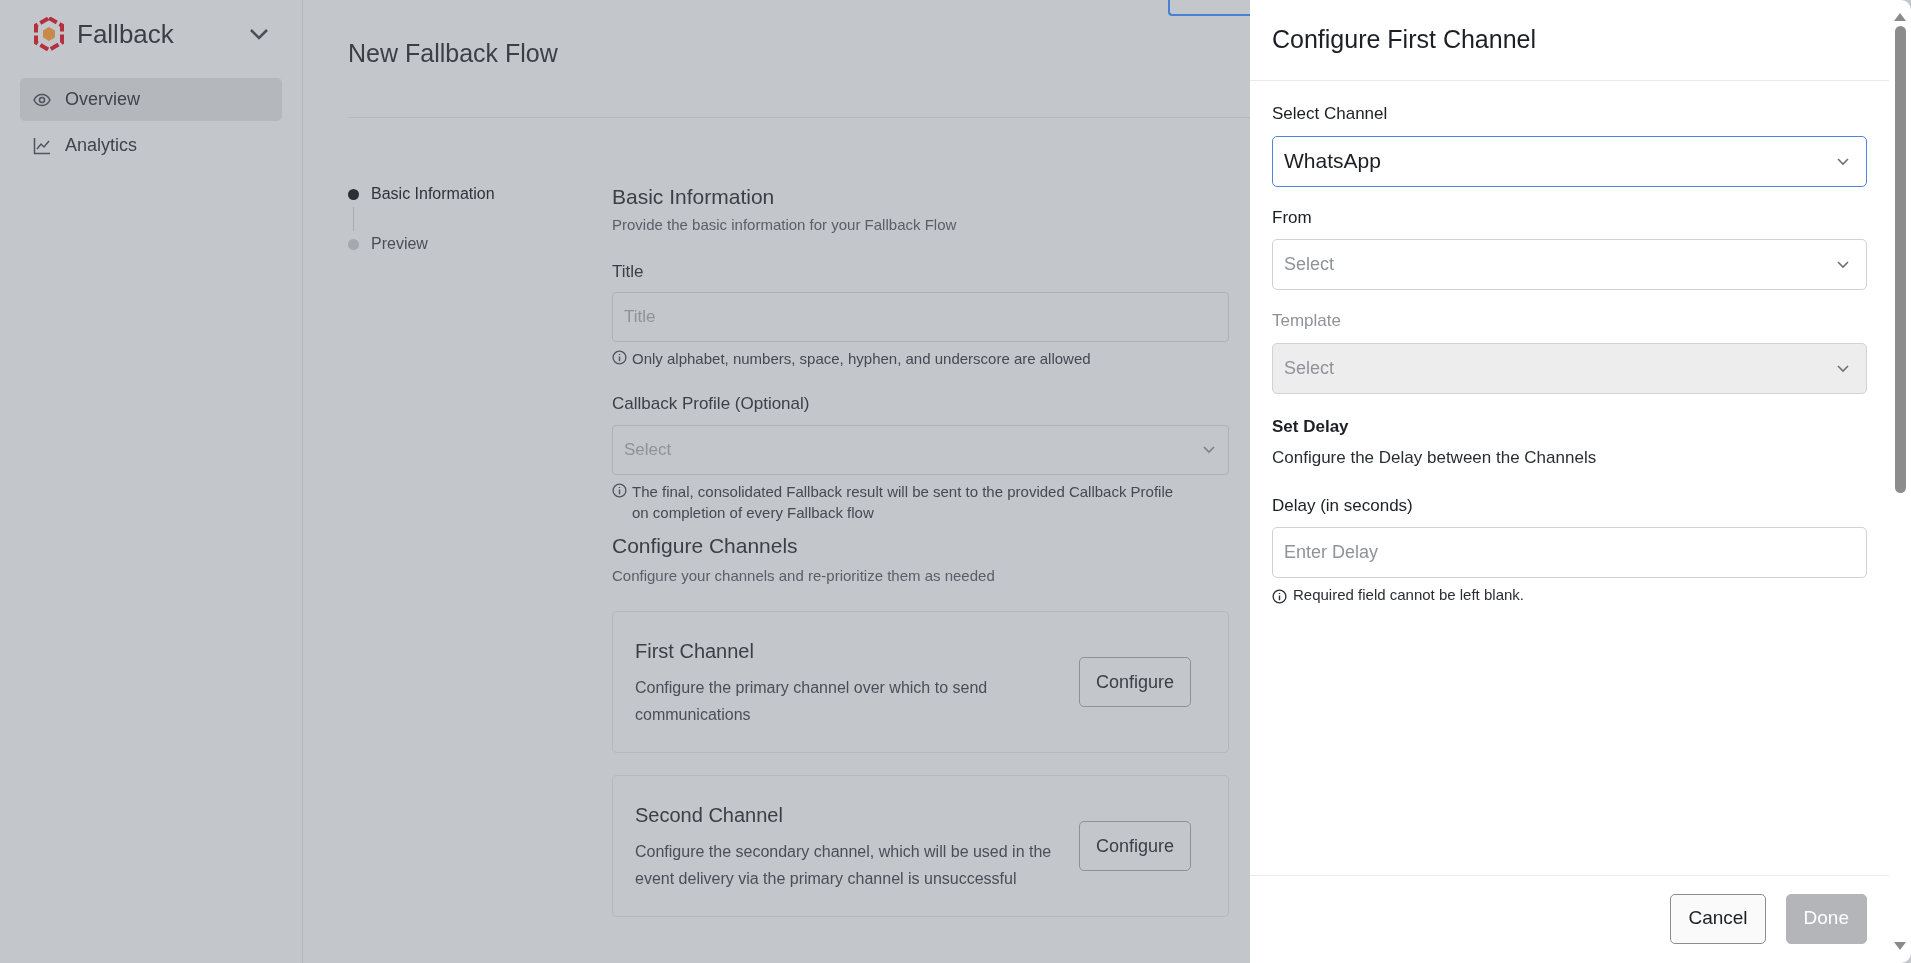 This screenshot has height=963, width=1911. I want to click on scroll-up-icon, so click(1900, 17).